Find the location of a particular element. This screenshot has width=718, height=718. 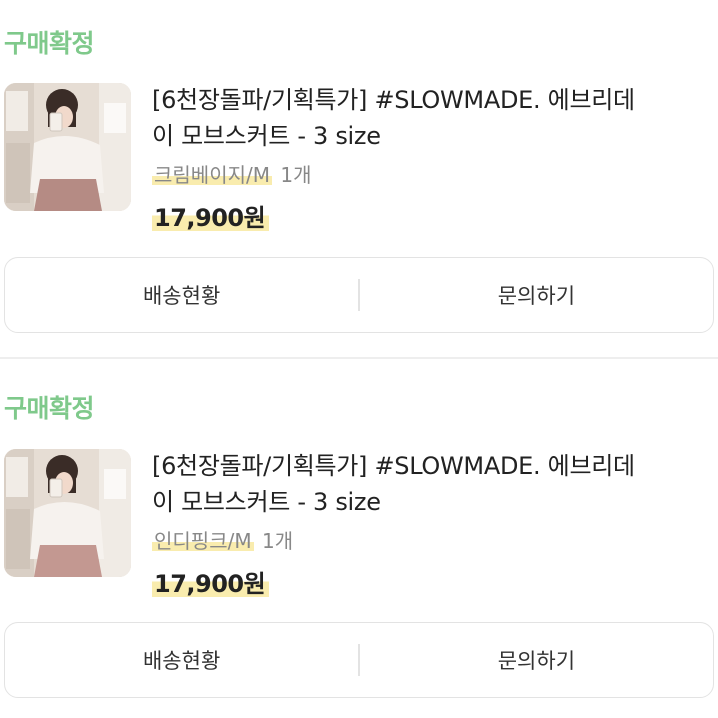

option-value: 인디핑크/M is located at coordinates (203, 541).